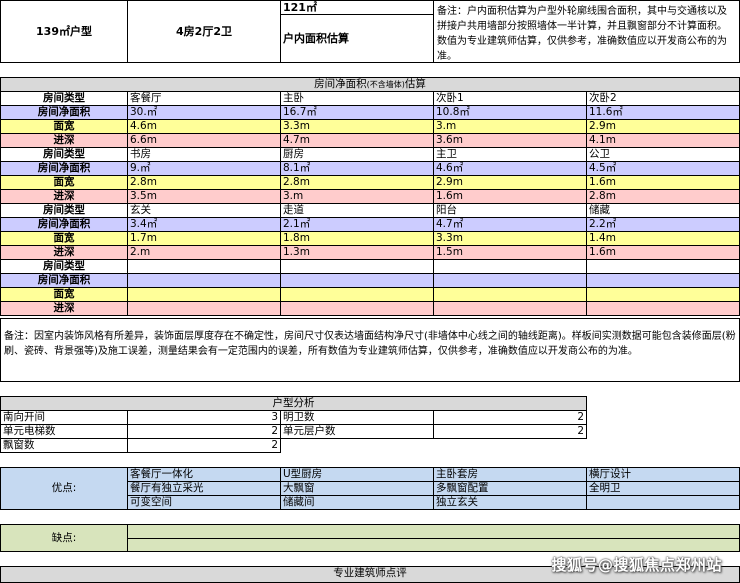 Image resolution: width=740 pixels, height=583 pixels. I want to click on analysis-label: 单元电梯数, so click(64, 431).